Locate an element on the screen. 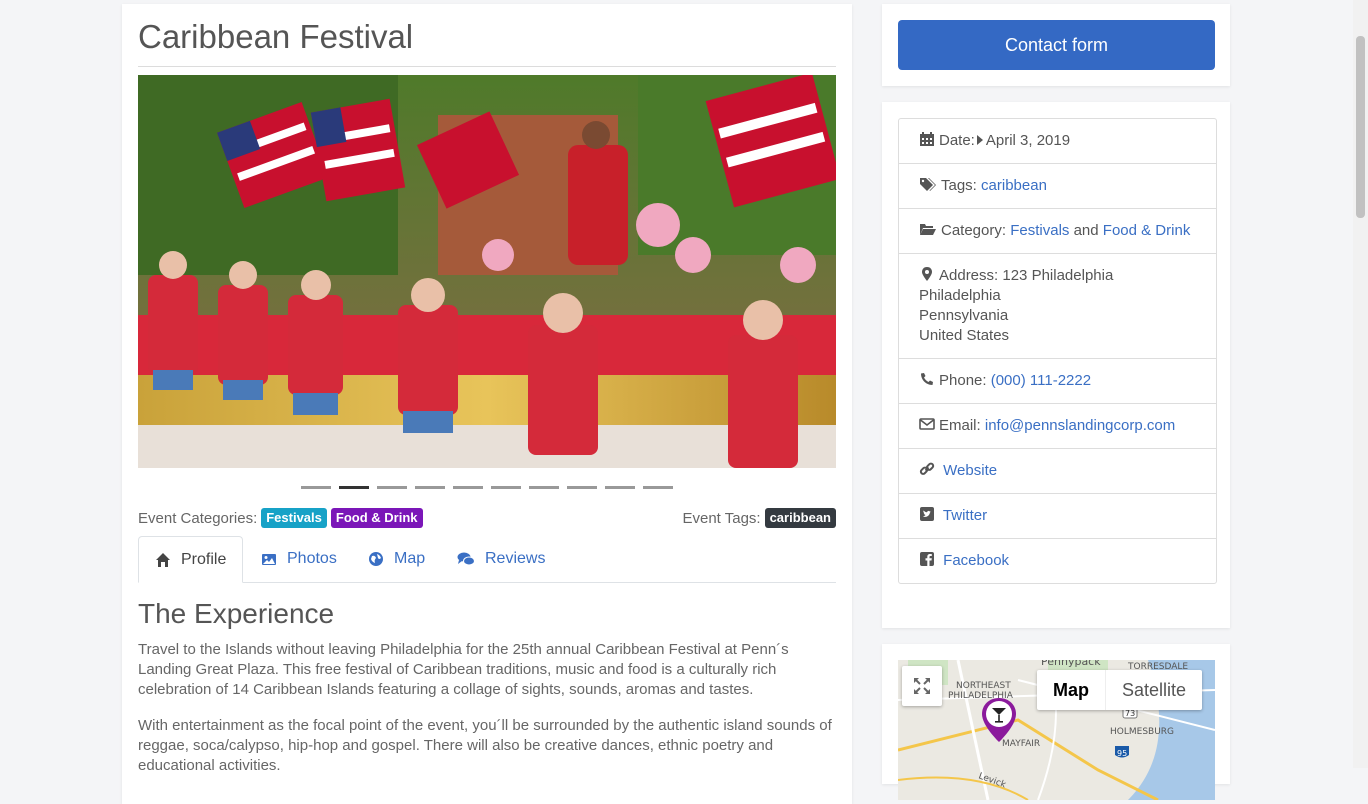  globe-icon is located at coordinates (376, 559).